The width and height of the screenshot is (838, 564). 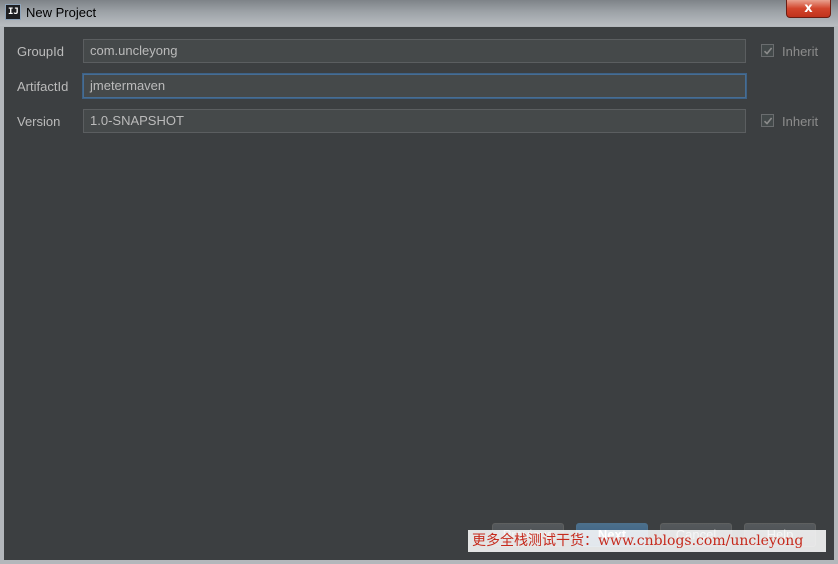 What do you see at coordinates (800, 51) in the screenshot?
I see `group-id-inherit-label: Inherit` at bounding box center [800, 51].